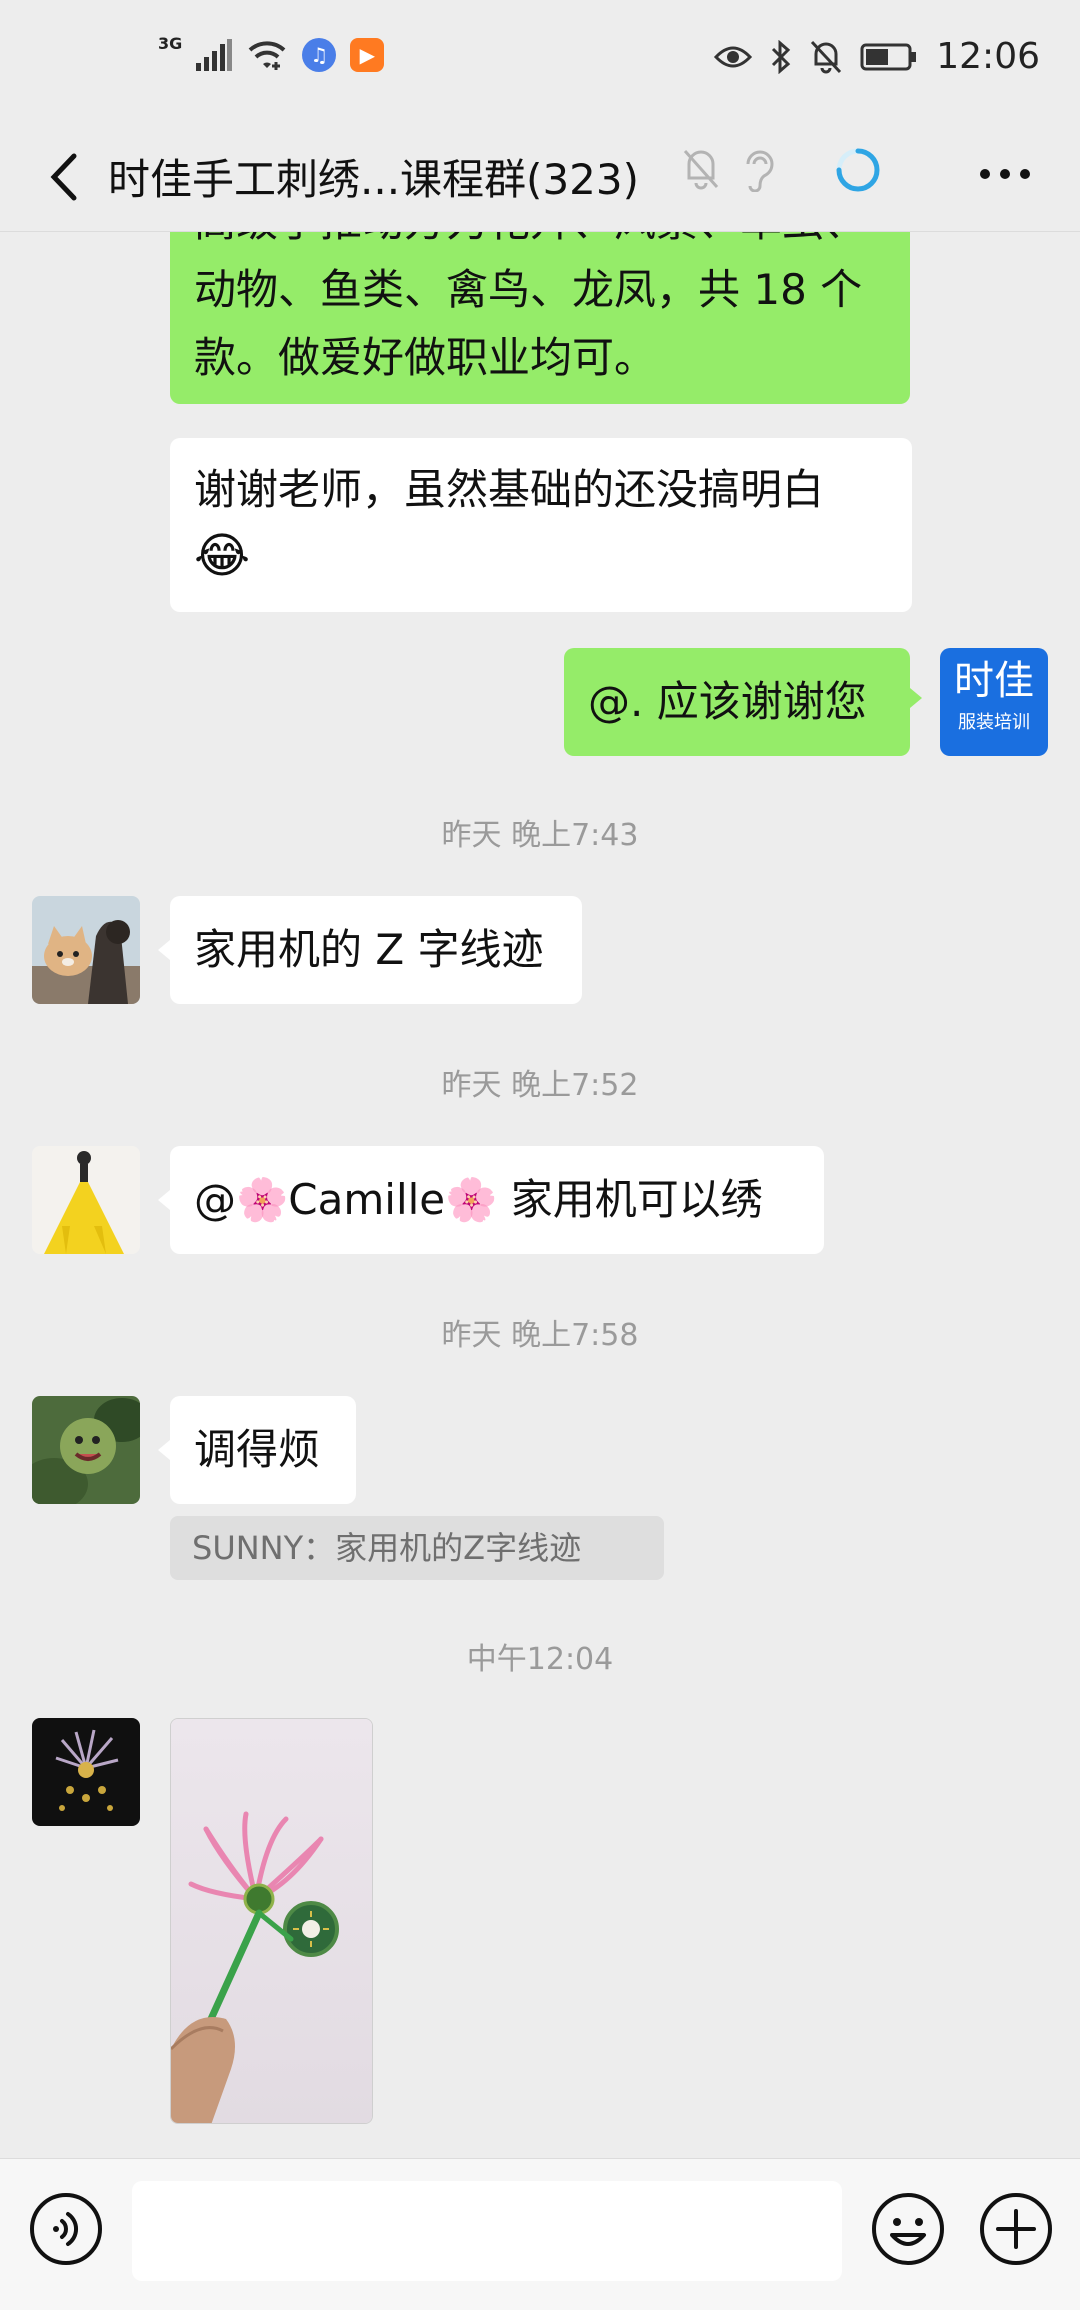 The height and width of the screenshot is (2310, 1080). What do you see at coordinates (86, 1772) in the screenshot?
I see `avatar-flower` at bounding box center [86, 1772].